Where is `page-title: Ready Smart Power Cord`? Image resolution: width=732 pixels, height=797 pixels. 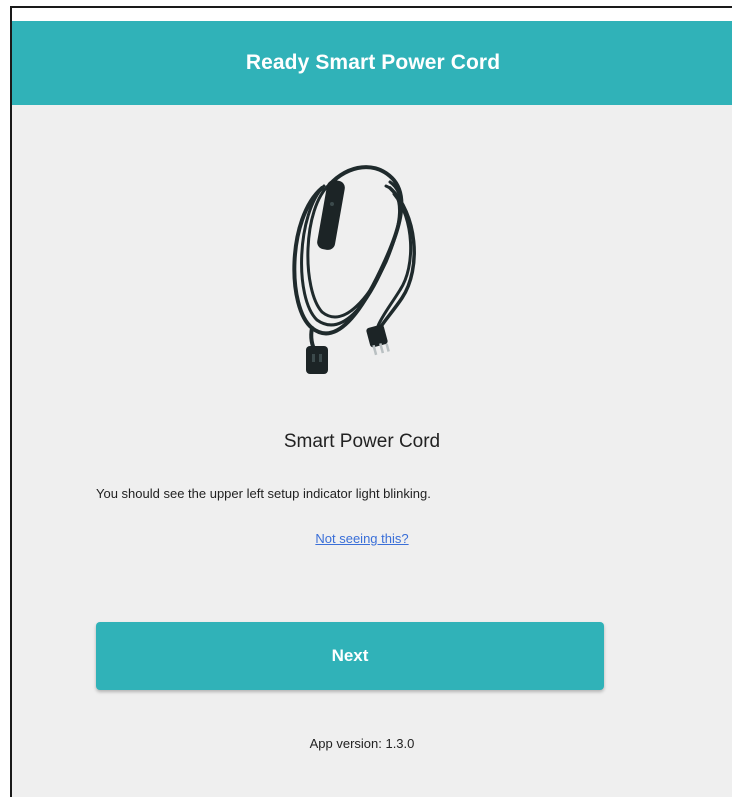
page-title: Ready Smart Power Cord is located at coordinates (373, 62).